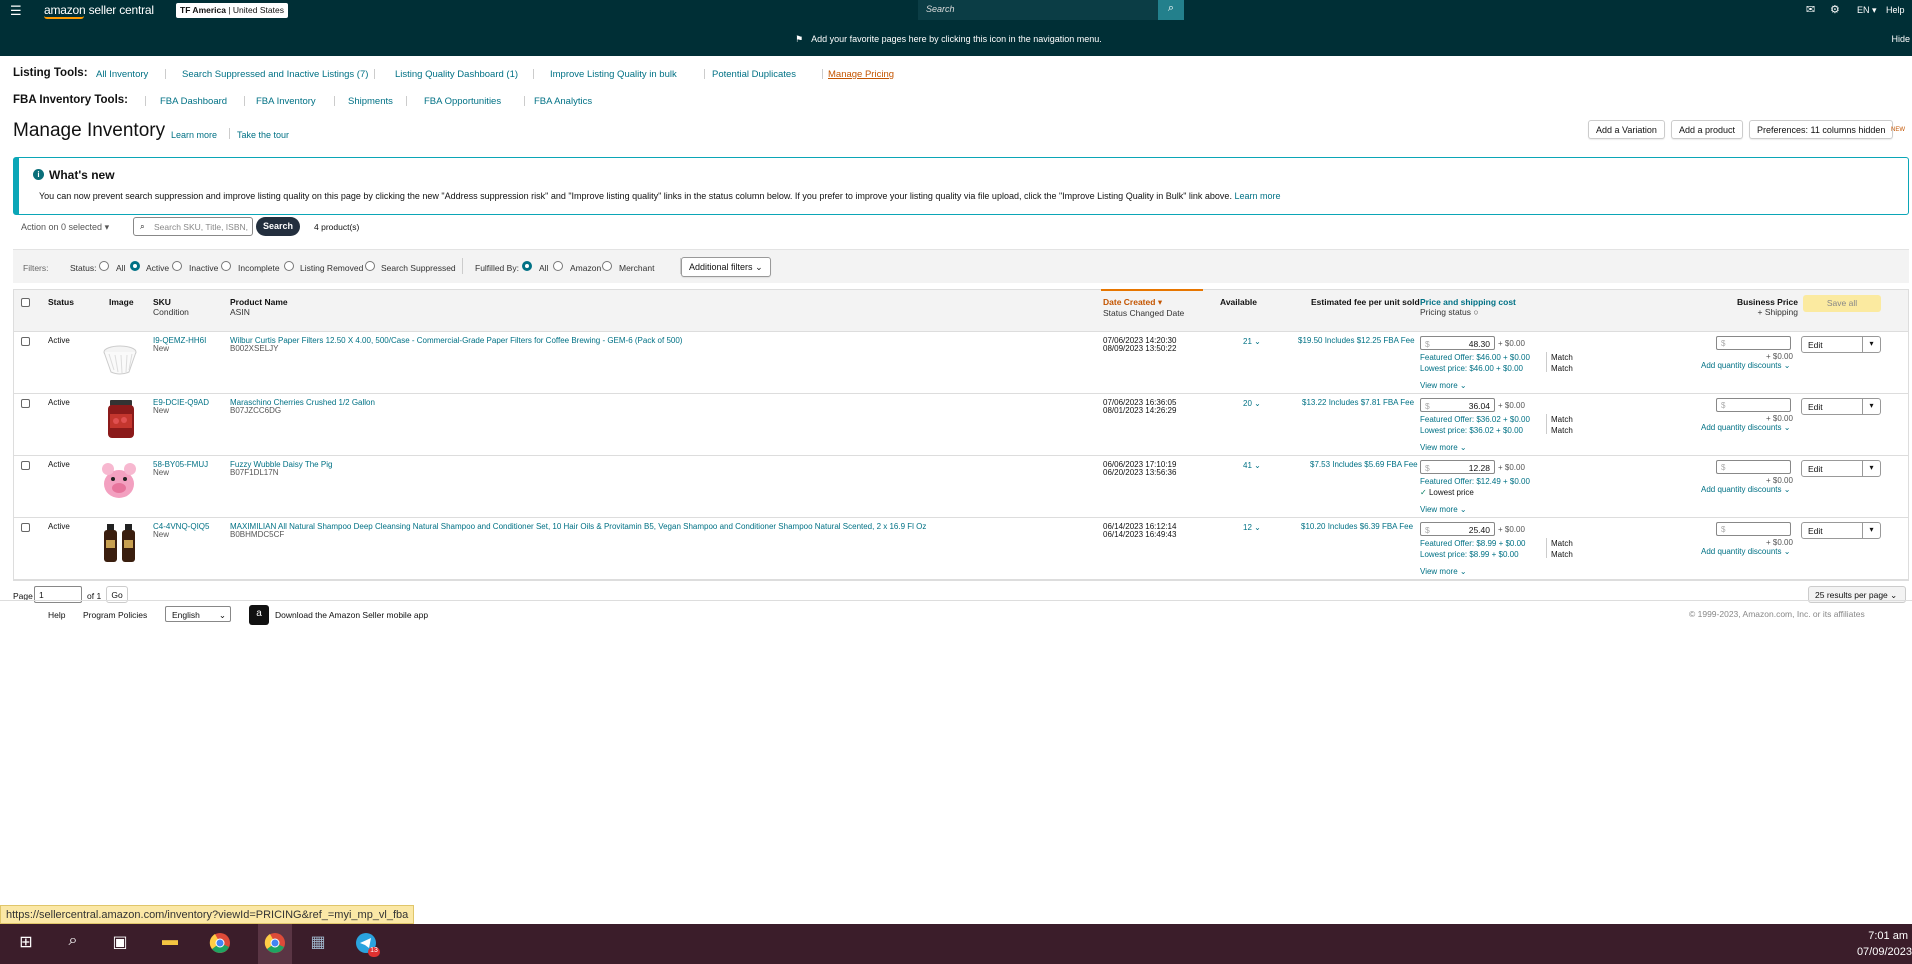  What do you see at coordinates (607, 266) in the screenshot?
I see `fulfilled-merchant-radio` at bounding box center [607, 266].